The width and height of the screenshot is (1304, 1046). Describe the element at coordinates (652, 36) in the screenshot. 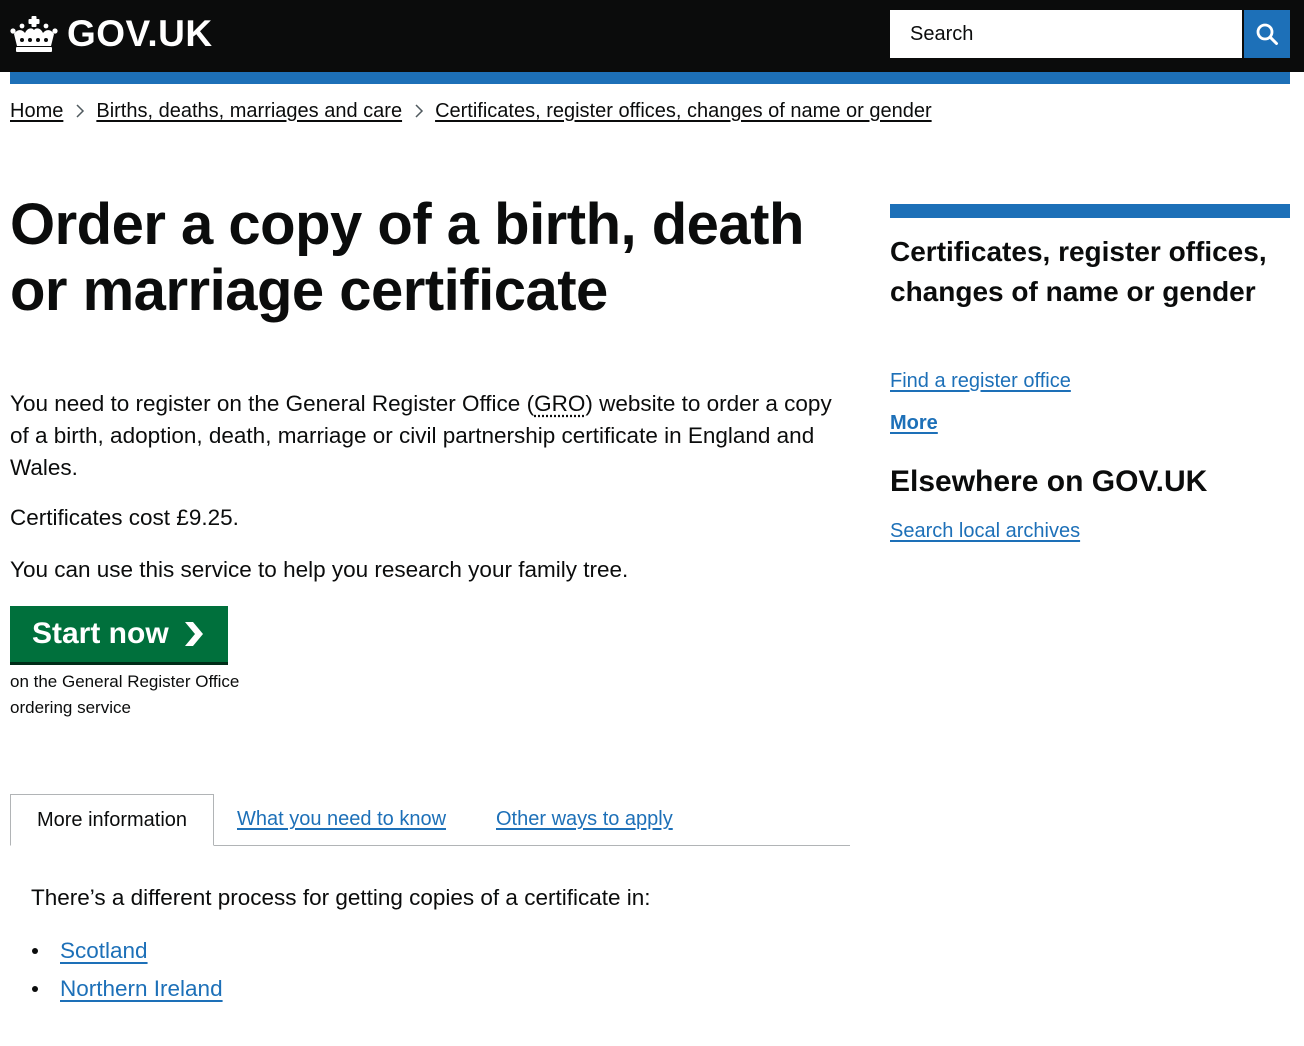

I see `site-header: GOV.UK` at that location.